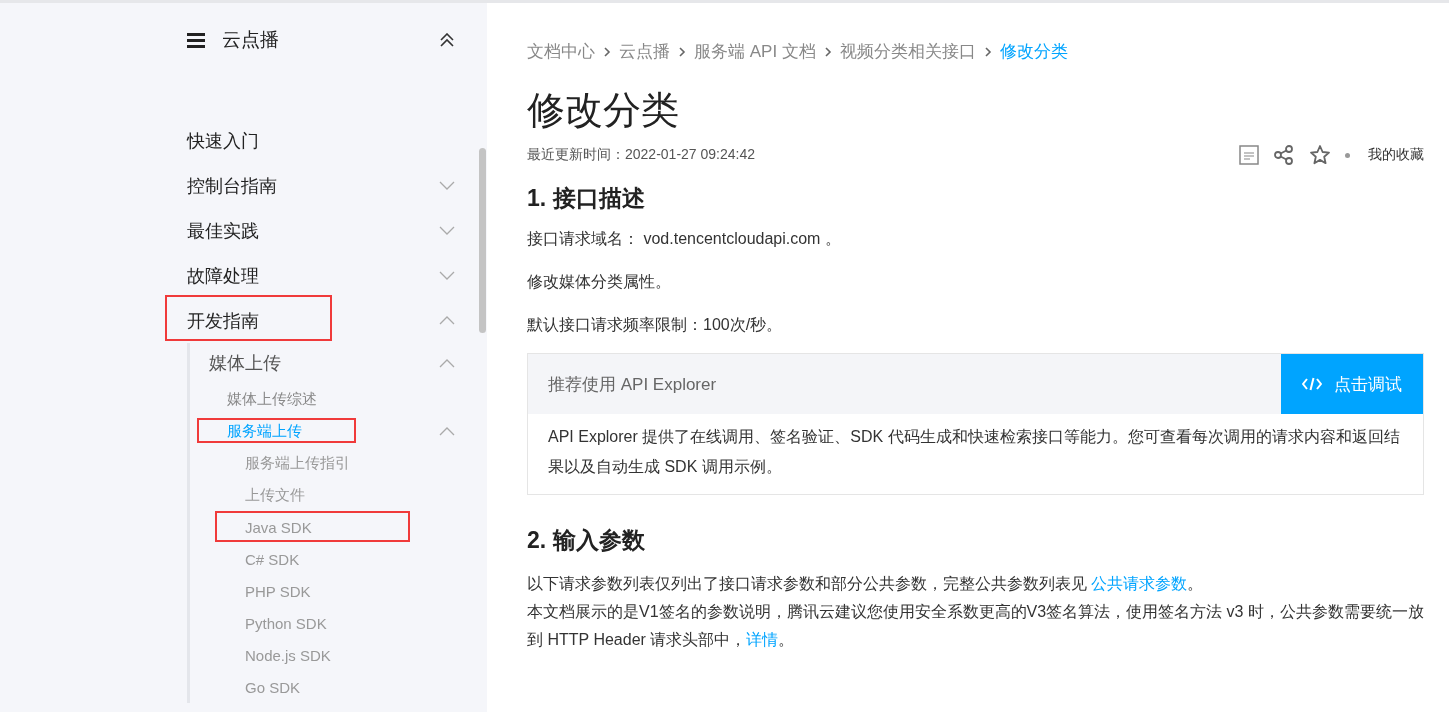  What do you see at coordinates (1352, 384) in the screenshot?
I see `debug-button: 点击调试` at bounding box center [1352, 384].